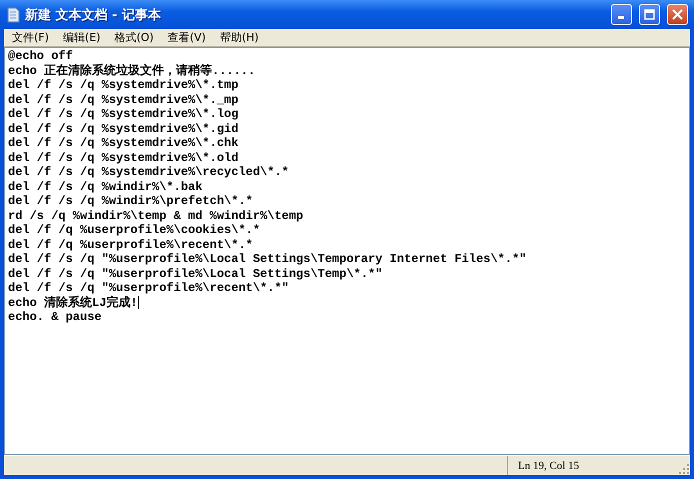 This screenshot has width=694, height=479. I want to click on code-line: del /f /s /q %windir%\*.bak, so click(105, 187).